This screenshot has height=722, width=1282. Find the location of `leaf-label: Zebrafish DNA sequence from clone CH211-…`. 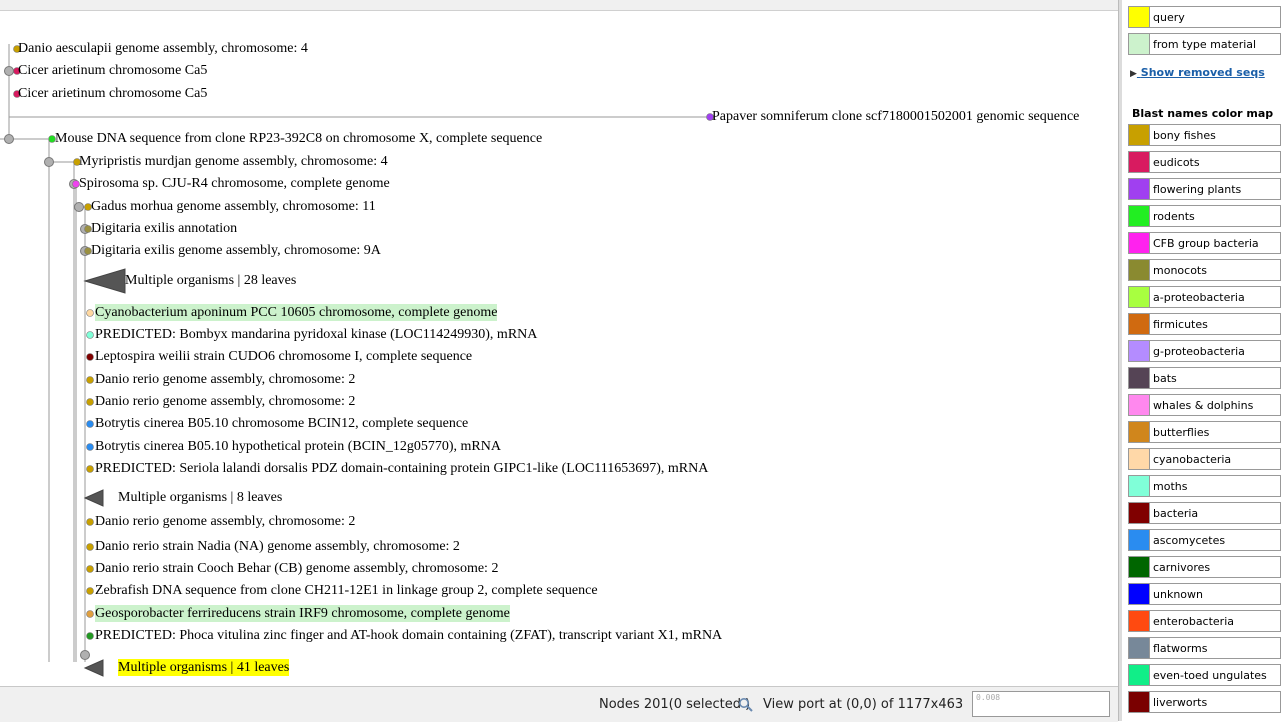

leaf-label: Zebrafish DNA sequence from clone CH211-… is located at coordinates (346, 590).